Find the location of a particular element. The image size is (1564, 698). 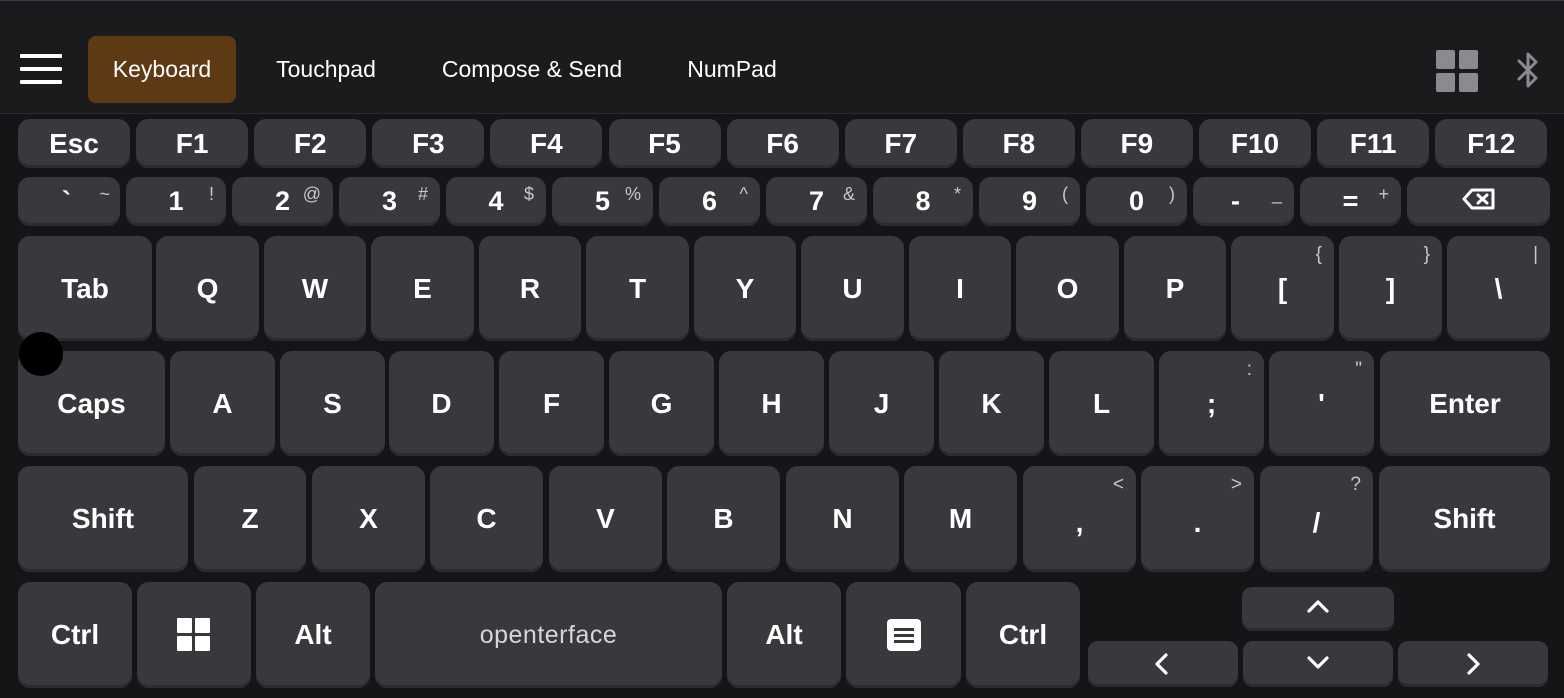

key-t: T is located at coordinates (637, 288).